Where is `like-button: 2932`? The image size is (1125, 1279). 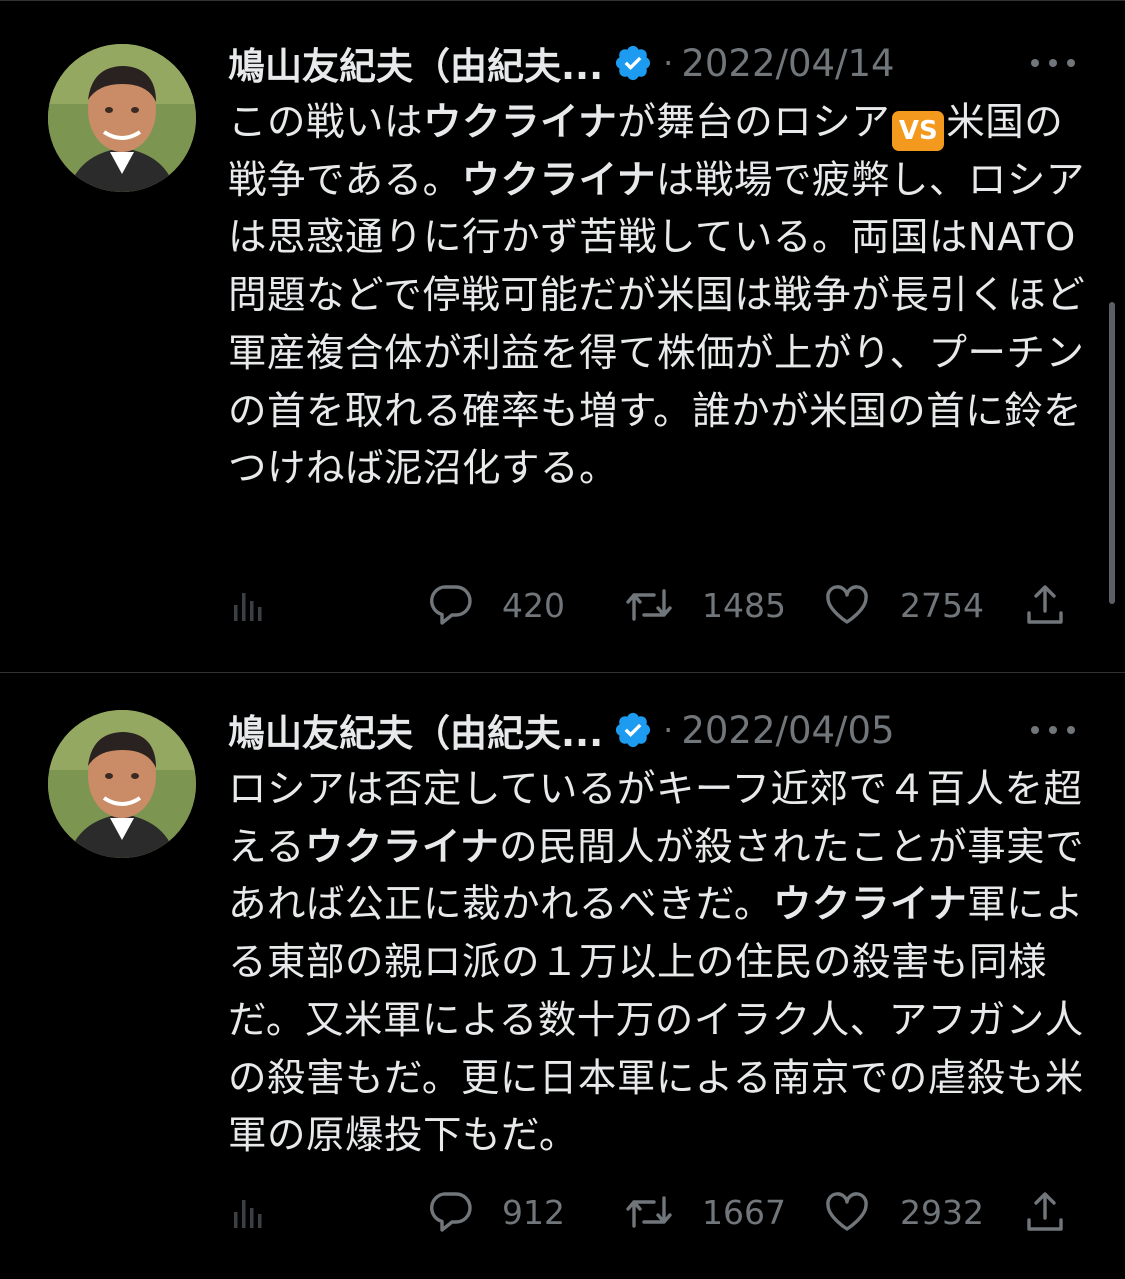 like-button: 2932 is located at coordinates (904, 1212).